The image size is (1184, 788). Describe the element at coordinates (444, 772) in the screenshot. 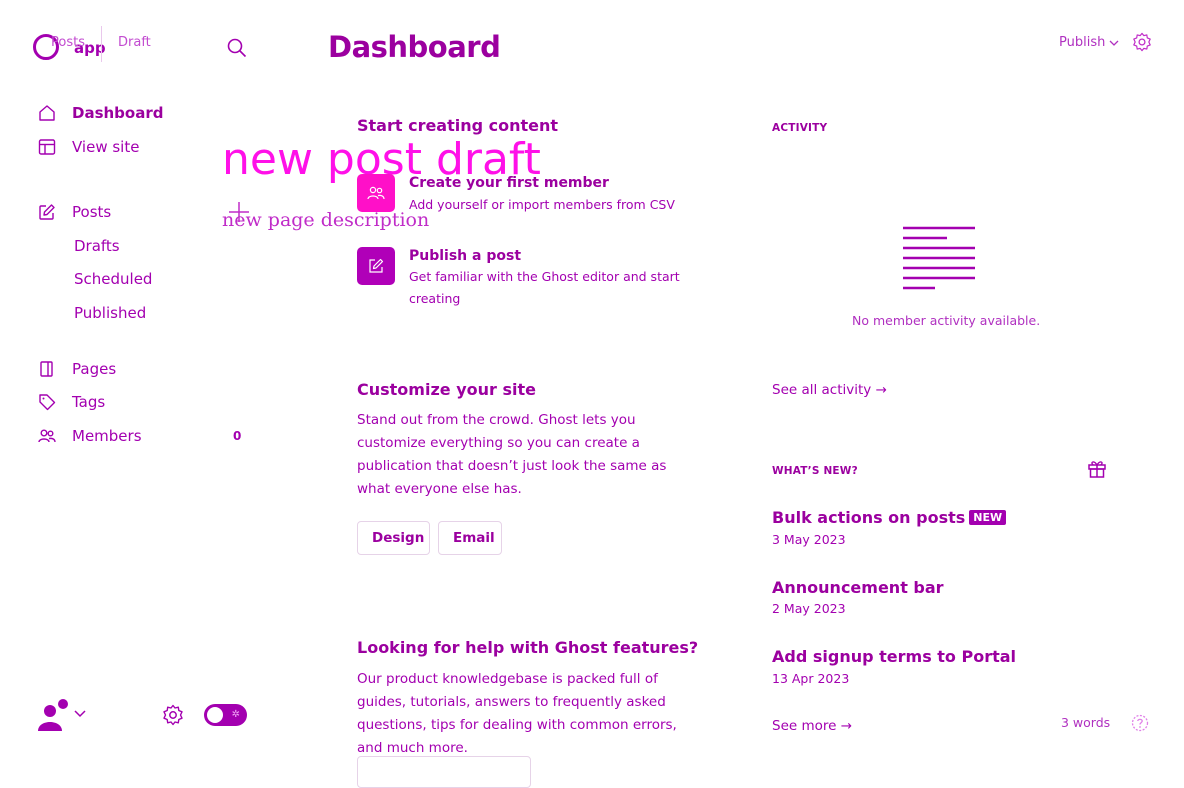

I see `help-button` at that location.